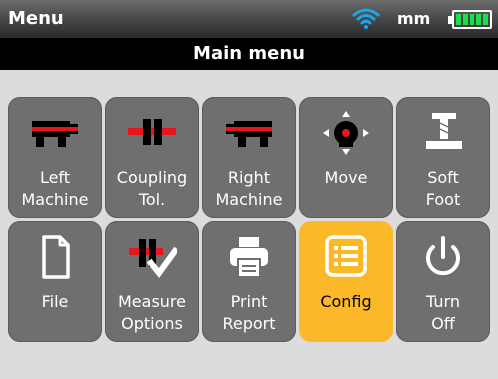 Image resolution: width=498 pixels, height=379 pixels. What do you see at coordinates (346, 301) in the screenshot?
I see `tile-label-line1: Config` at bounding box center [346, 301].